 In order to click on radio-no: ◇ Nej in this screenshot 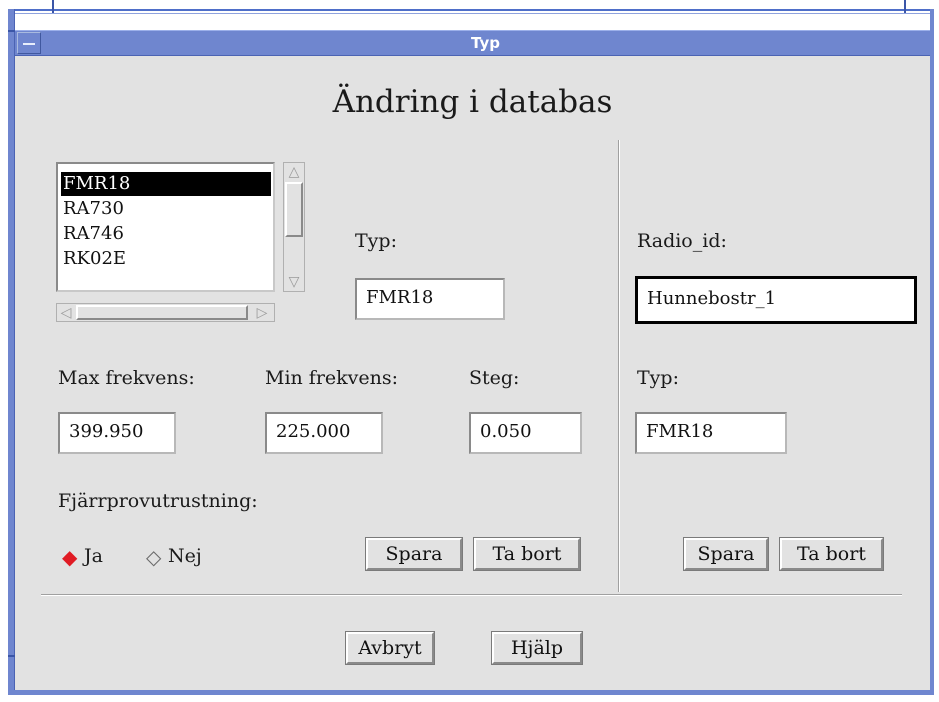, I will do `click(186, 557)`.